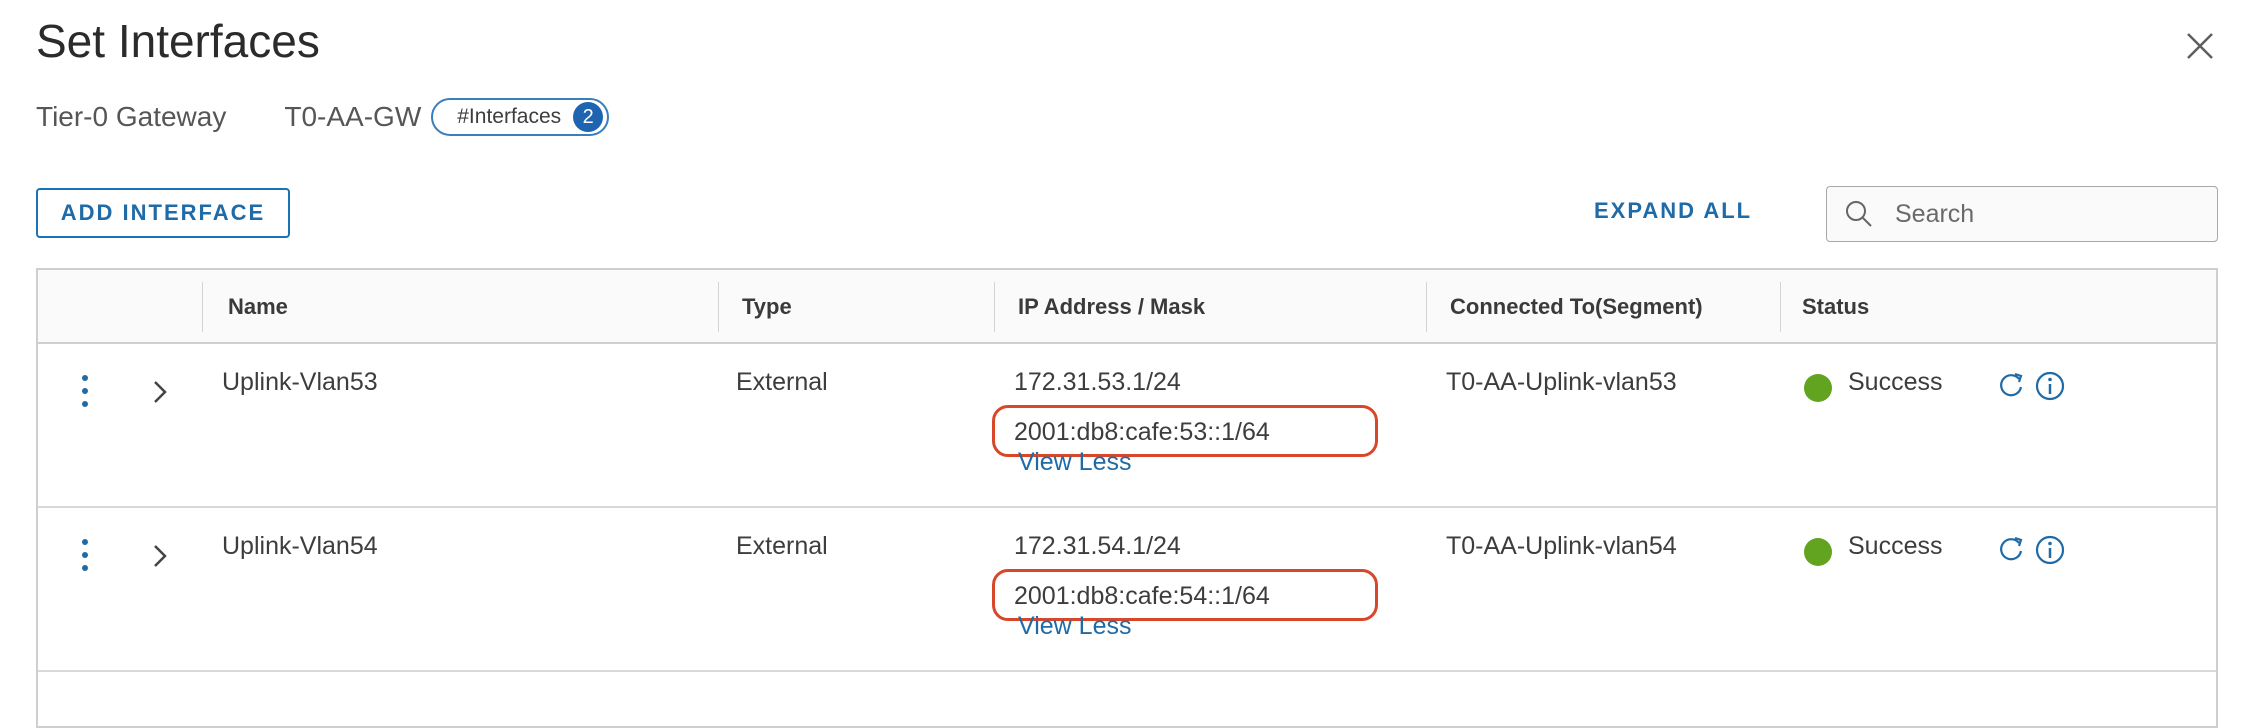  What do you see at coordinates (178, 41) in the screenshot?
I see `page-title: Set Interfaces` at bounding box center [178, 41].